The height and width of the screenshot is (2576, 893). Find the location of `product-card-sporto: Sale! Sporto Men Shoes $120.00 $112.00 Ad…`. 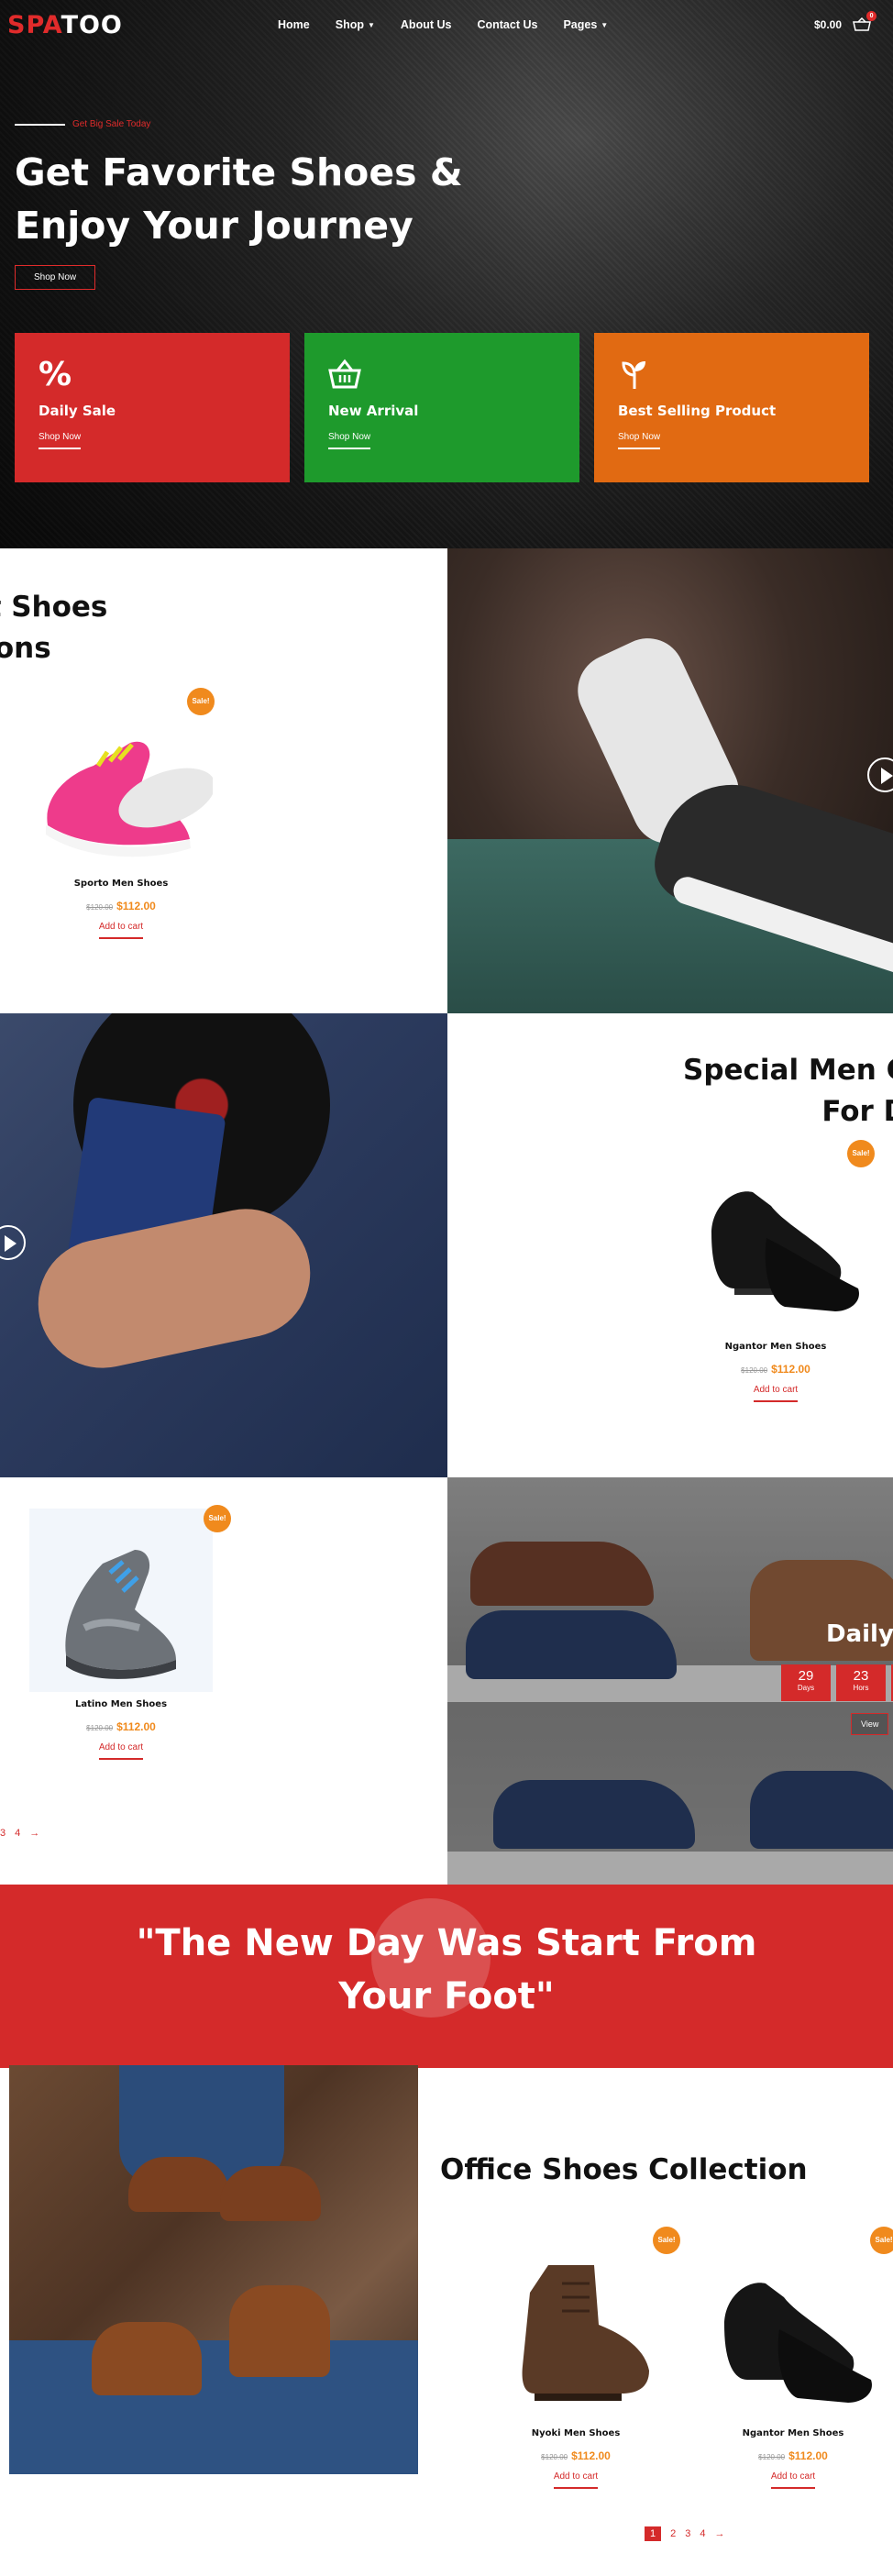

product-card-sporto: Sale! Sporto Men Shoes $120.00 $112.00 Ad… is located at coordinates (121, 813).